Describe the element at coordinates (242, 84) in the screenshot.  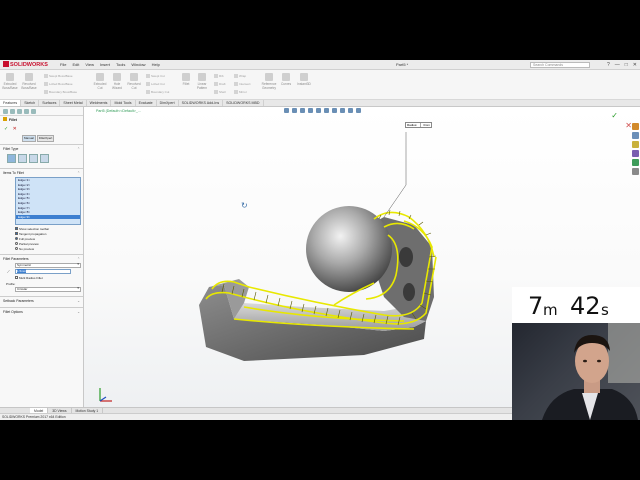
I see `intersect-button: Intersect` at that location.